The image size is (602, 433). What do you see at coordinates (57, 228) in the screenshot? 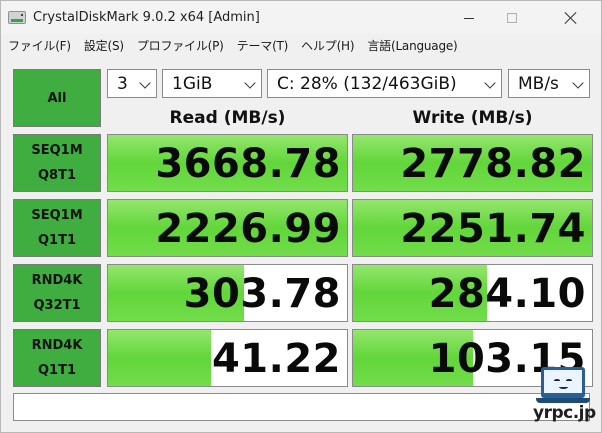
I see `test-seq1m-q1t1-button: SEQ1M Q1T1` at bounding box center [57, 228].